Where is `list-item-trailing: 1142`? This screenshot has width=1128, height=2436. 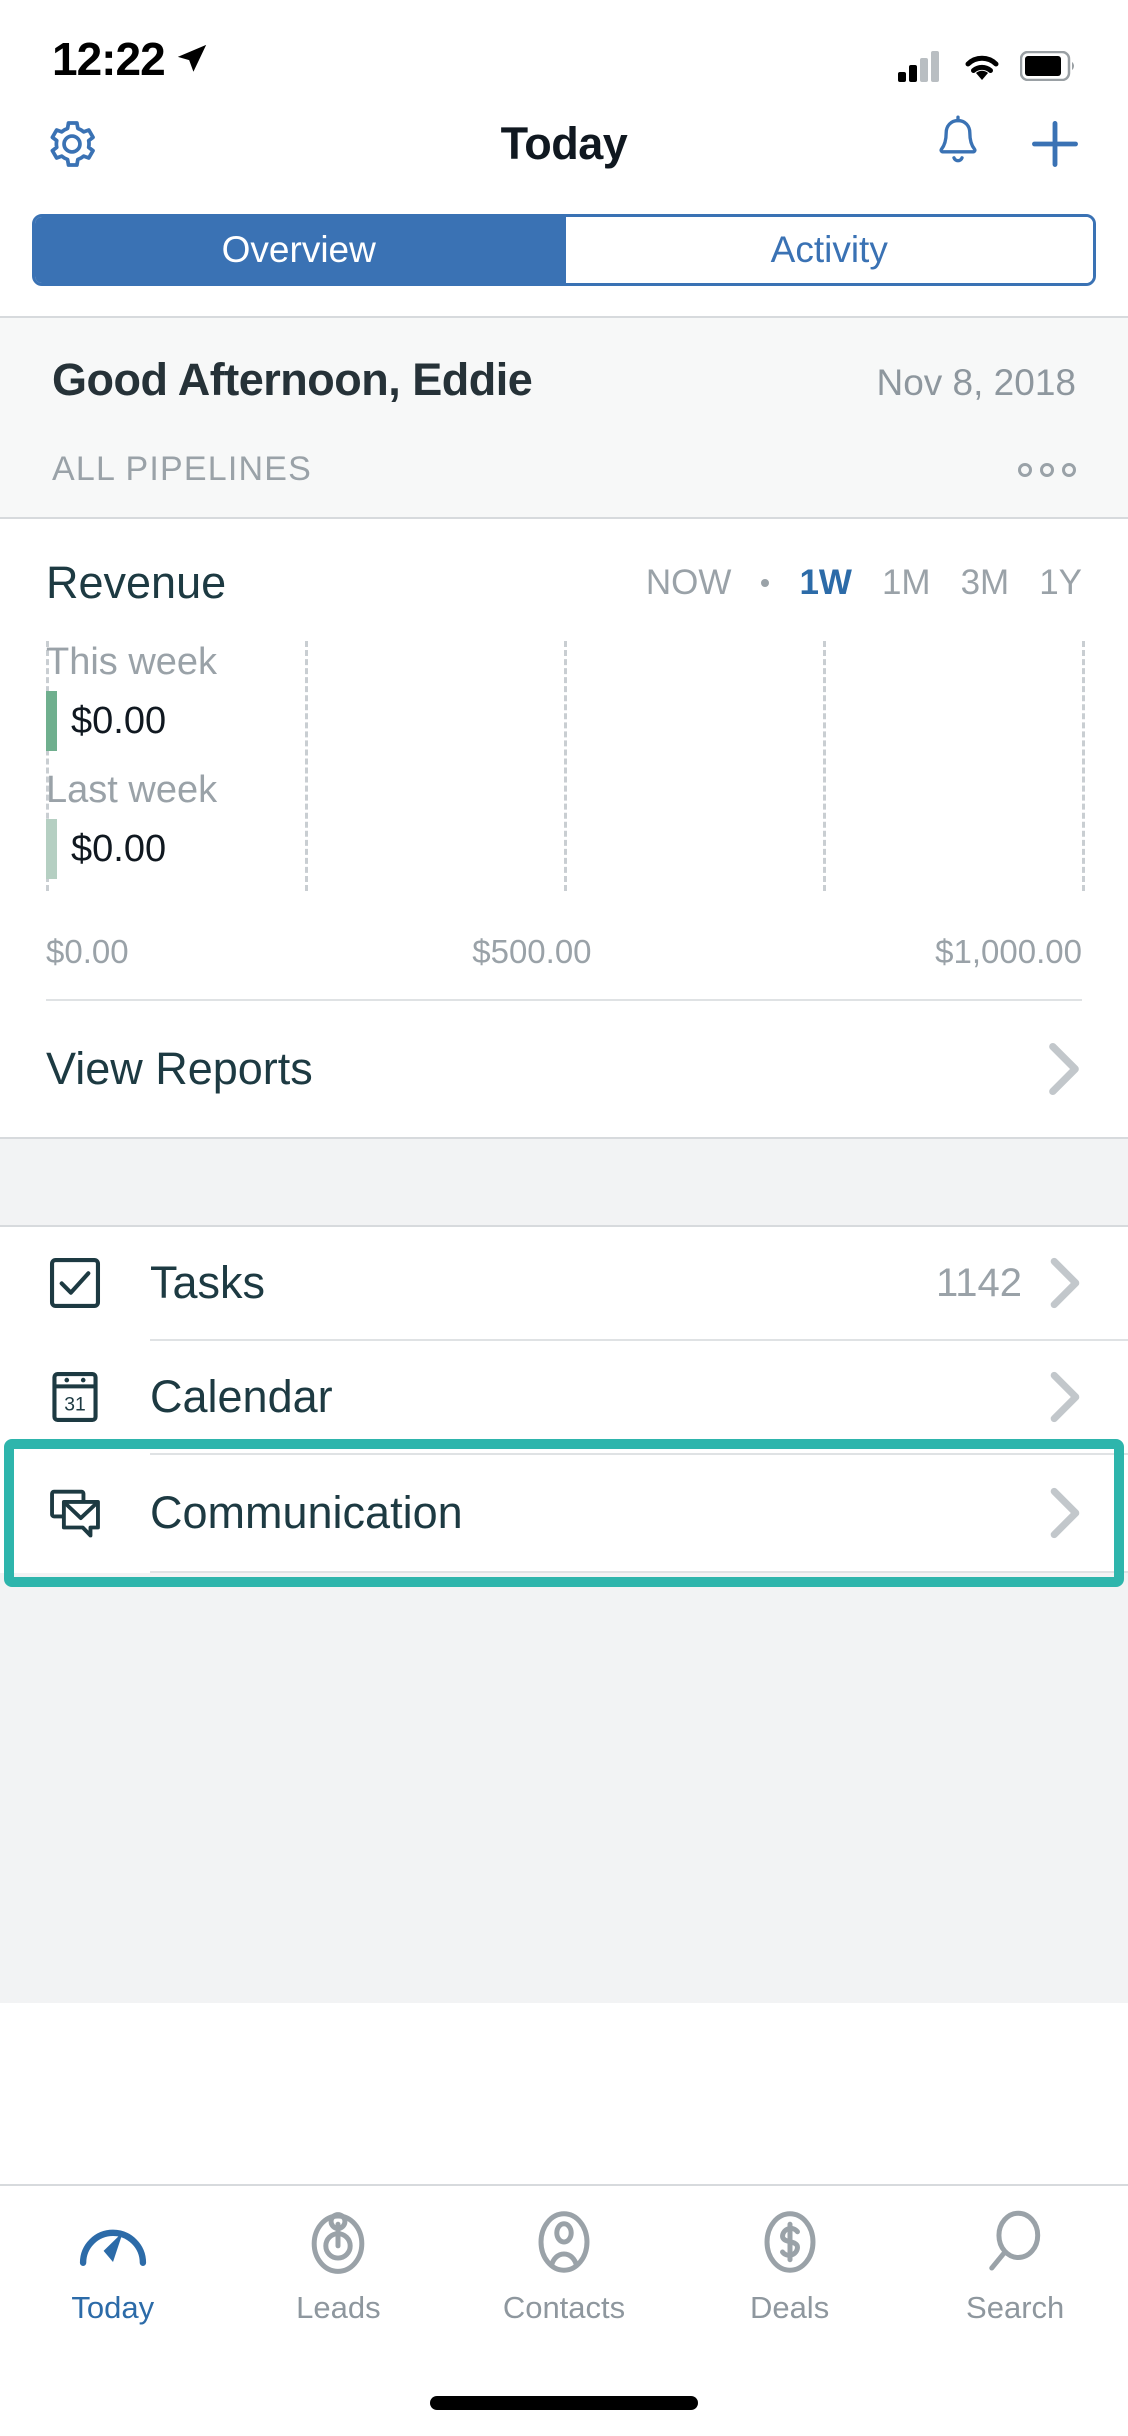
list-item-trailing: 1142 is located at coordinates (1009, 1283).